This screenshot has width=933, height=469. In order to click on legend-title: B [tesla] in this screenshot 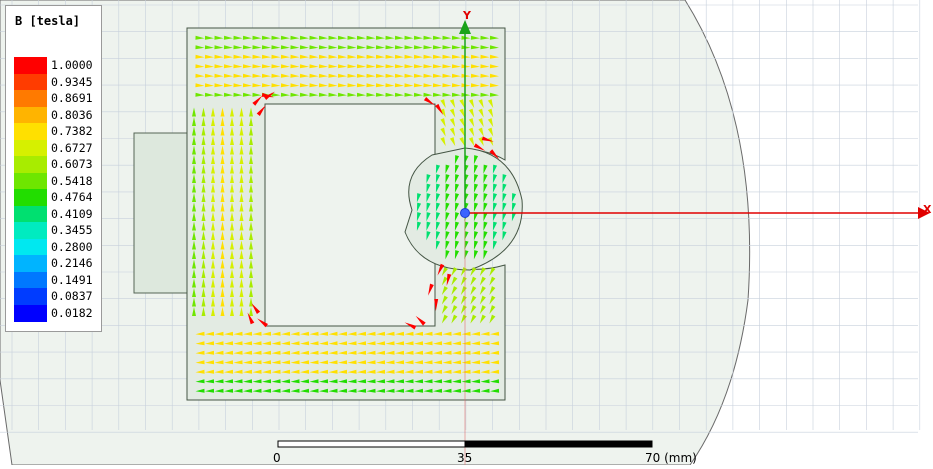, I will do `click(48, 21)`.